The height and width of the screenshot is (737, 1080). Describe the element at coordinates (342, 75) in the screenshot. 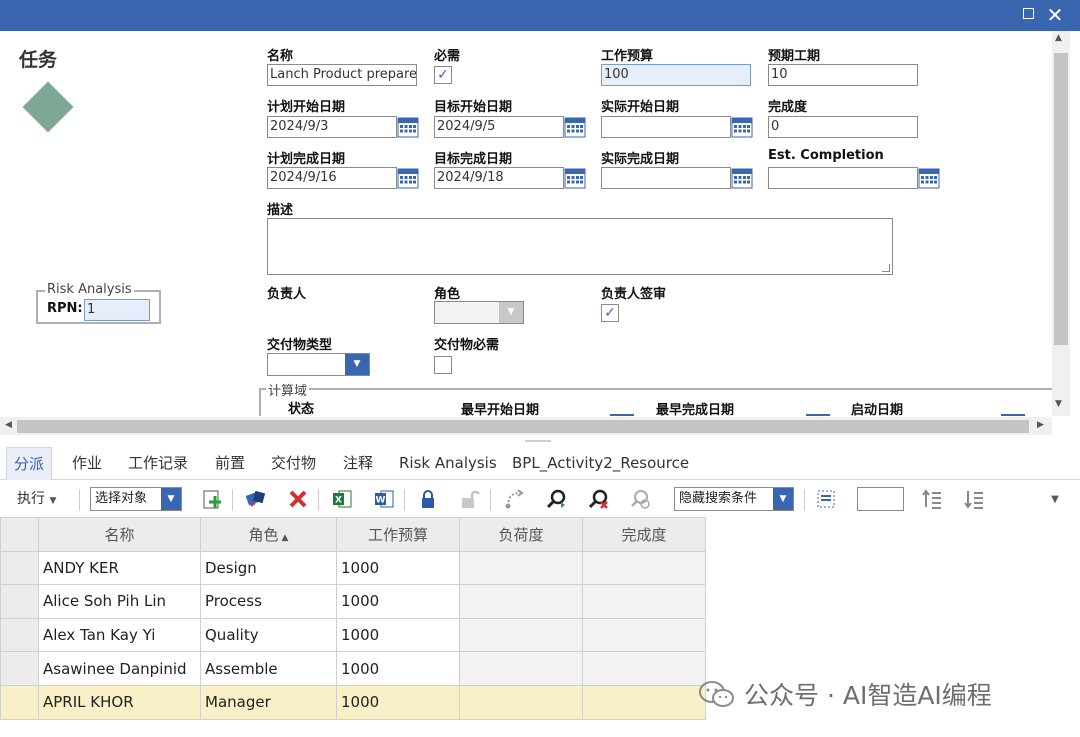

I see `name-input: Lanch Product prepare t` at that location.